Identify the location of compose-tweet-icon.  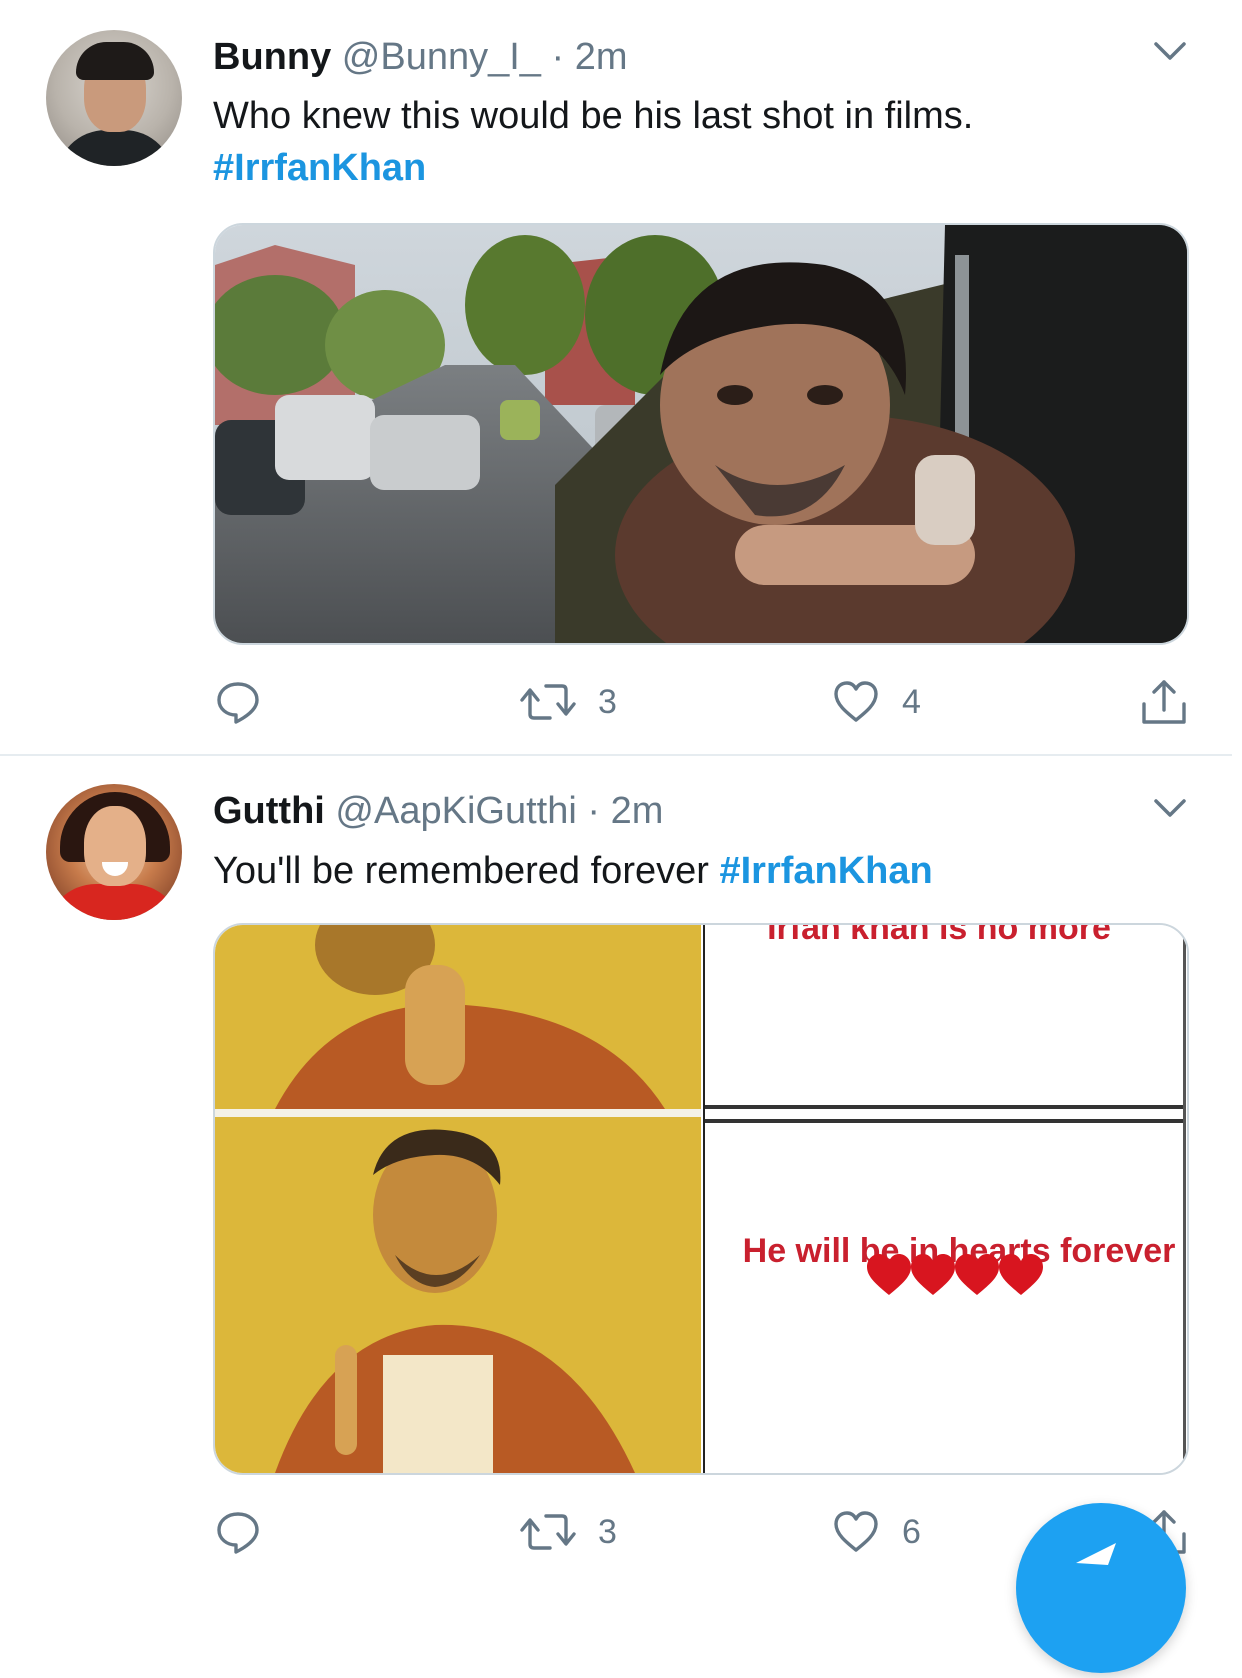
(1096, 1554).